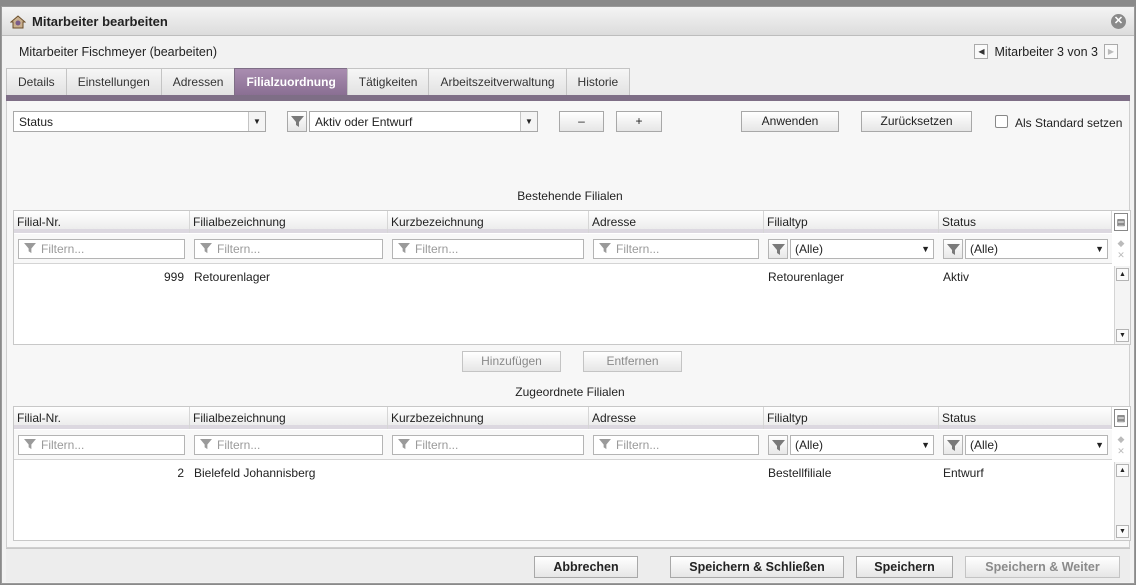 The width and height of the screenshot is (1136, 585). What do you see at coordinates (570, 392) in the screenshot?
I see `assigned-branches-title: Zugeordnete Filialen` at bounding box center [570, 392].